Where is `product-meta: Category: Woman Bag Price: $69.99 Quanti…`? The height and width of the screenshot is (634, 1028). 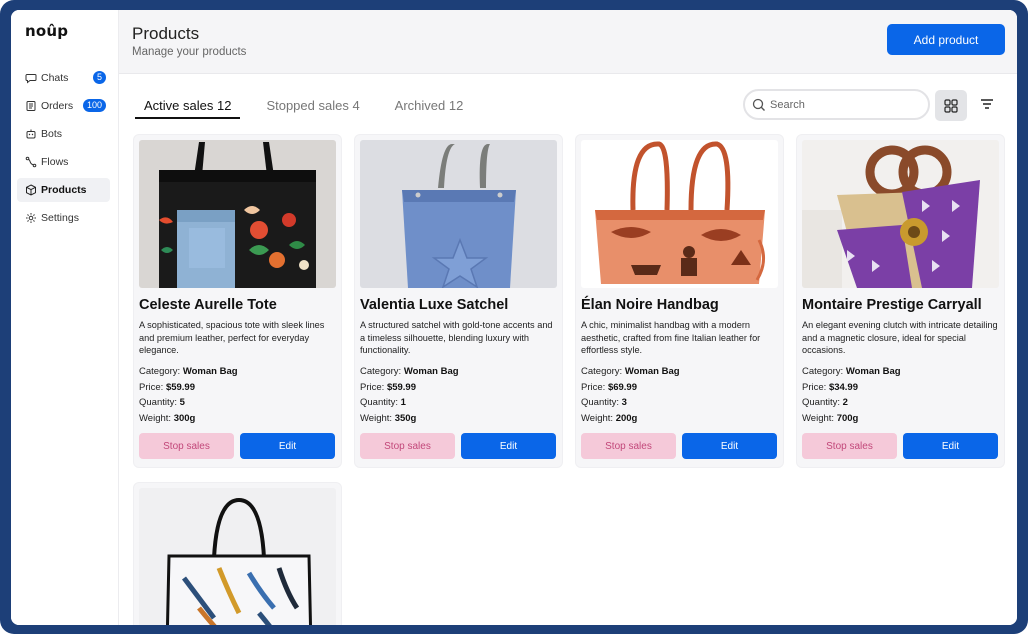
product-meta: Category: Woman Bag Price: $69.99 Quanti… is located at coordinates (679, 397).